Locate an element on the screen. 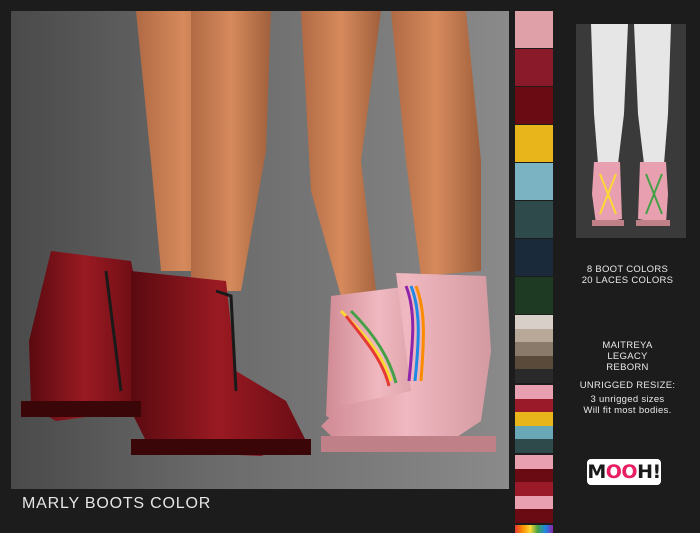 The width and height of the screenshot is (700, 533). rainbow-lace-swatch is located at coordinates (534, 529).